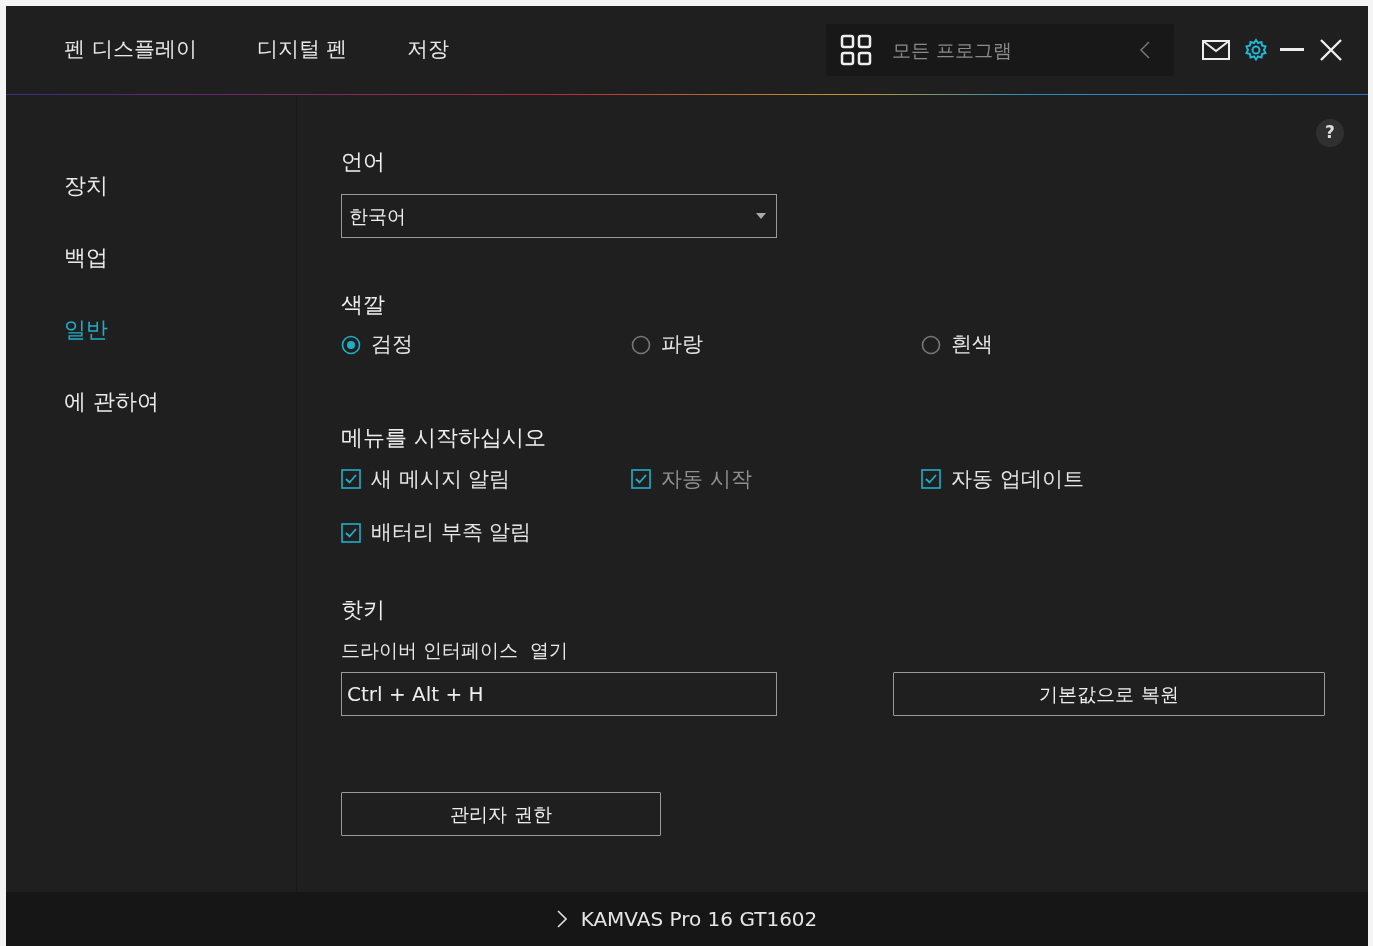 This screenshot has width=1373, height=946. Describe the element at coordinates (455, 650) in the screenshot. I see `hotkey-label: 드라이버 인터페이스 열기` at that location.